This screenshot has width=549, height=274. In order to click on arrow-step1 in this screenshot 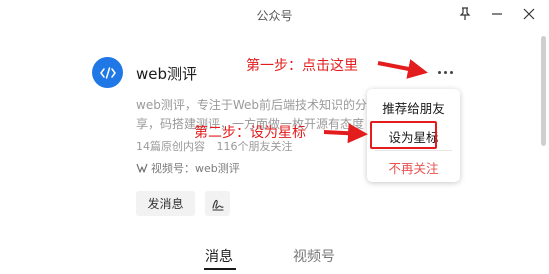, I will do `click(402, 69)`.